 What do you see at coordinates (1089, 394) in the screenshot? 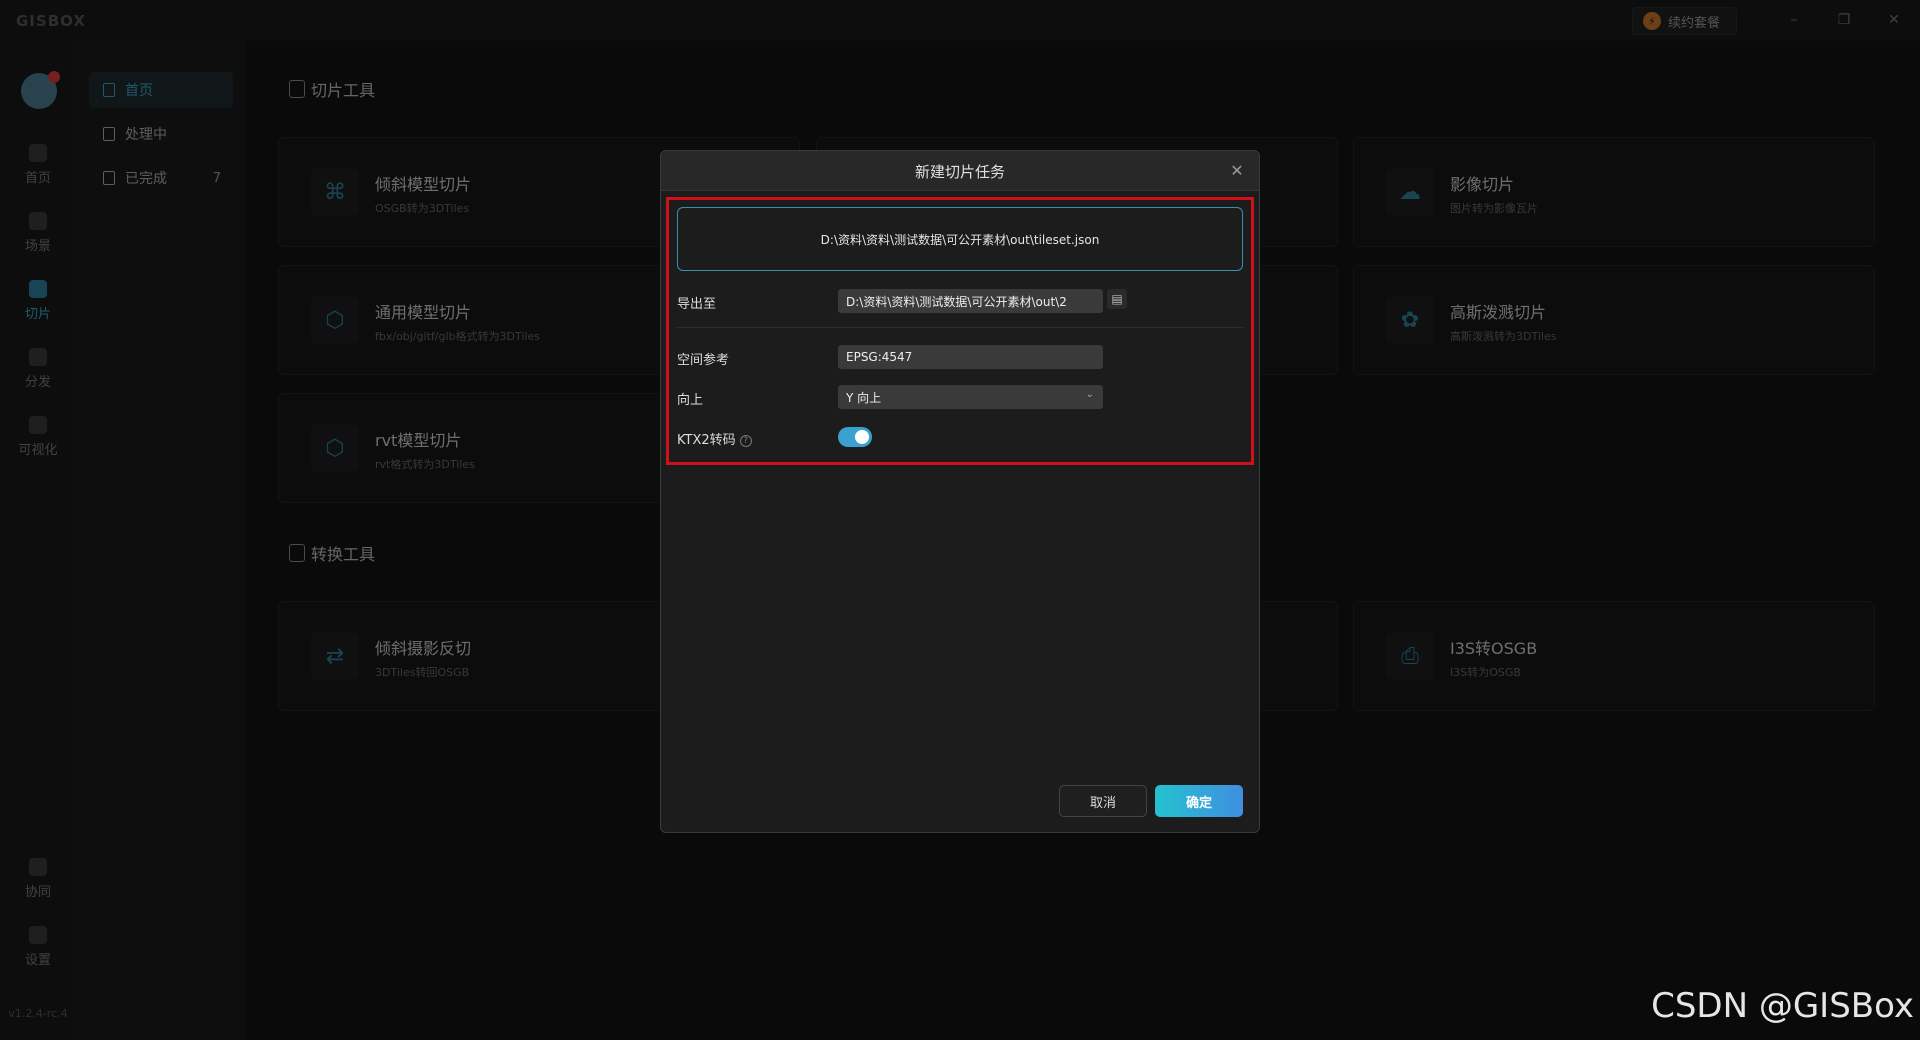
I see `chevron-down-icon: ⌄` at bounding box center [1089, 394].